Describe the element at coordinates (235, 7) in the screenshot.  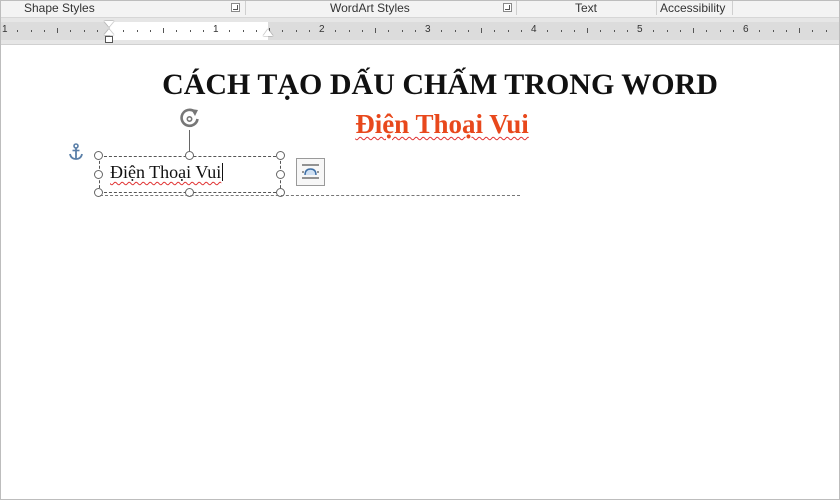
I see `shape-styles-dialog-launcher-icon` at that location.